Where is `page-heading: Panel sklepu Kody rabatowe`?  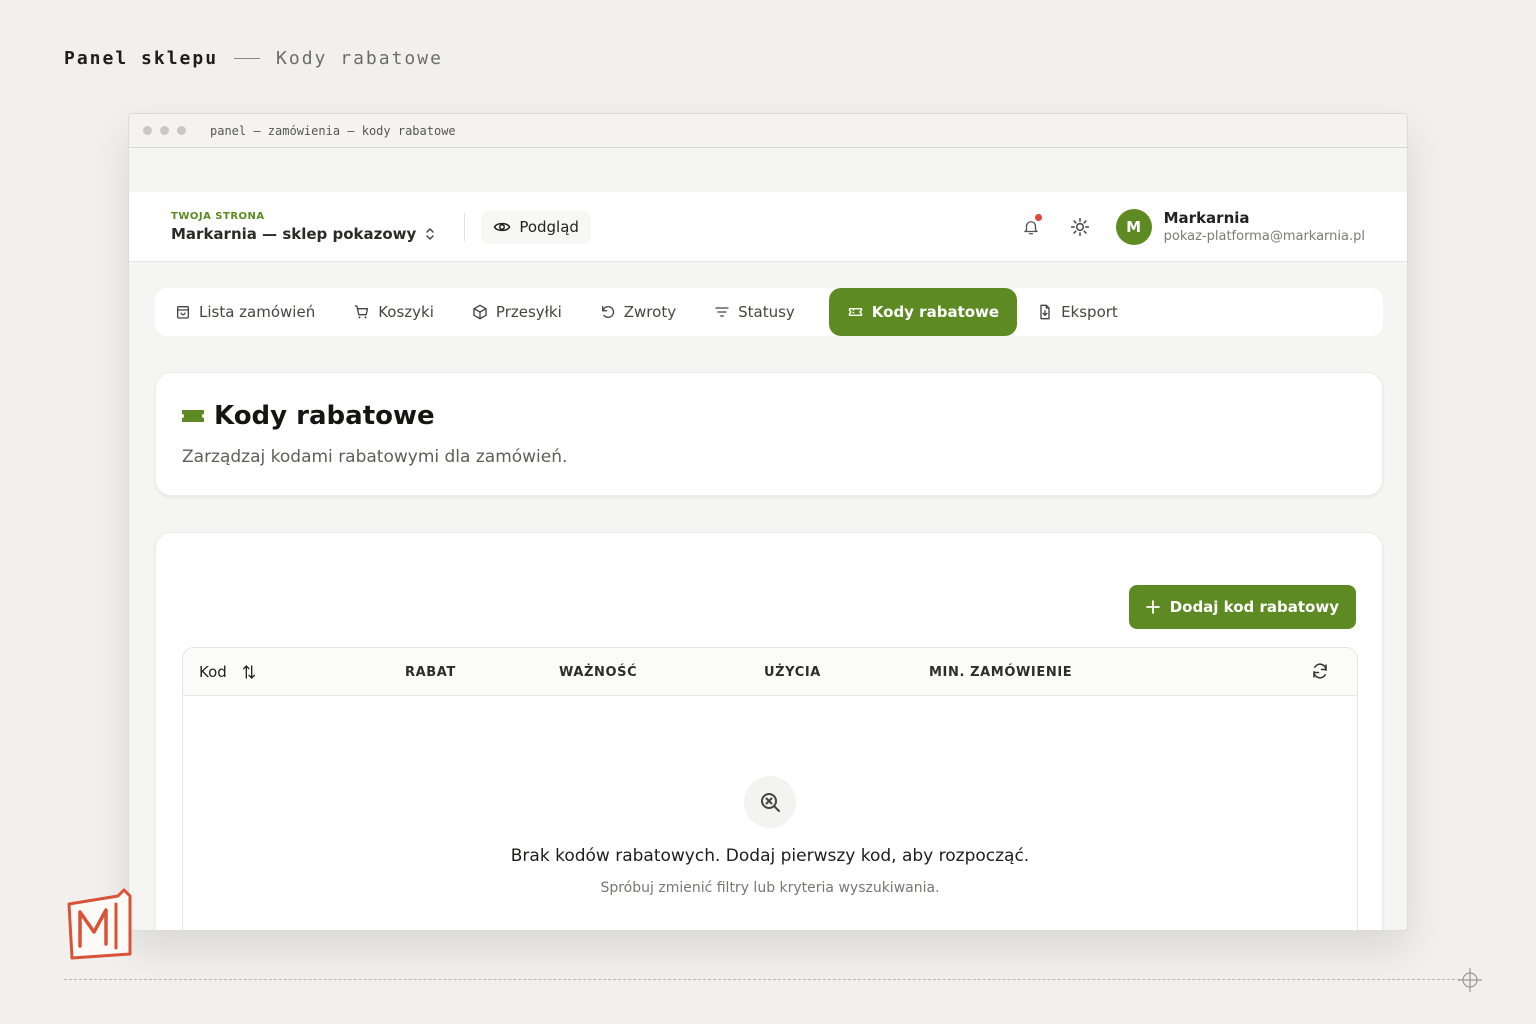
page-heading: Panel sklepu Kody rabatowe is located at coordinates (253, 58).